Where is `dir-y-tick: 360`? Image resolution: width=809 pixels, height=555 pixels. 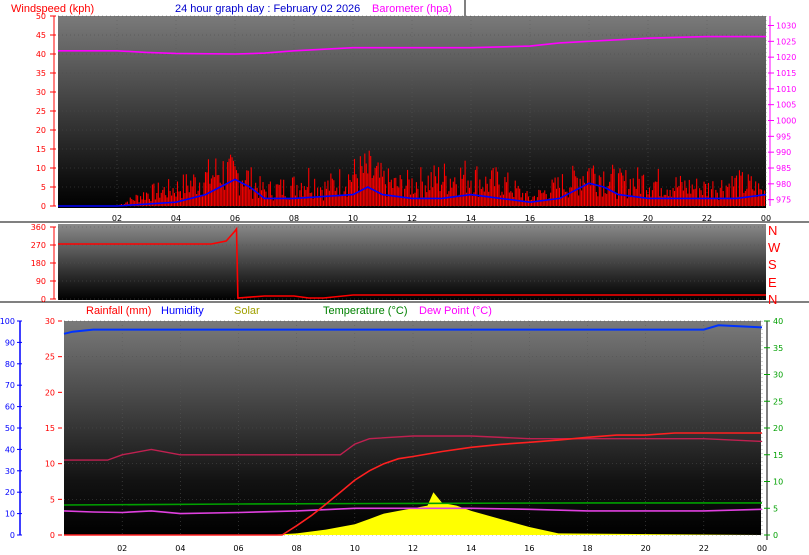
dir-y-tick: 360 is located at coordinates (38, 227).